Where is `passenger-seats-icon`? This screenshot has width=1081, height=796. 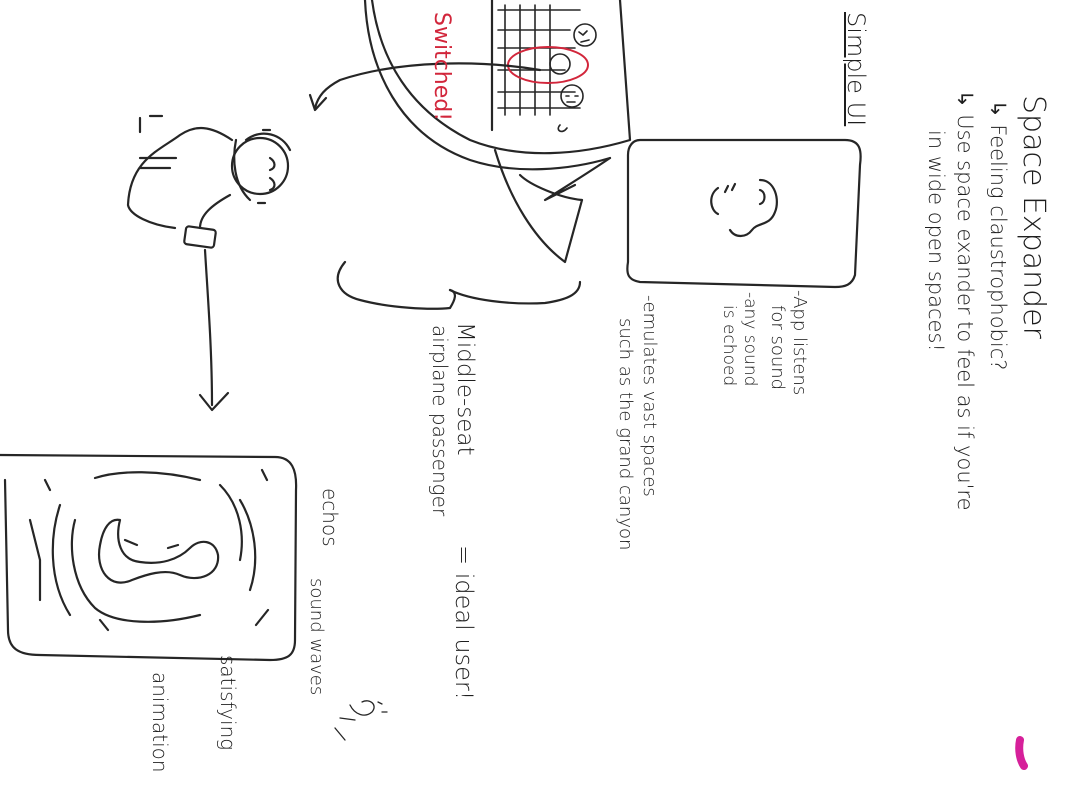
passenger-seats-icon is located at coordinates (547, 68).